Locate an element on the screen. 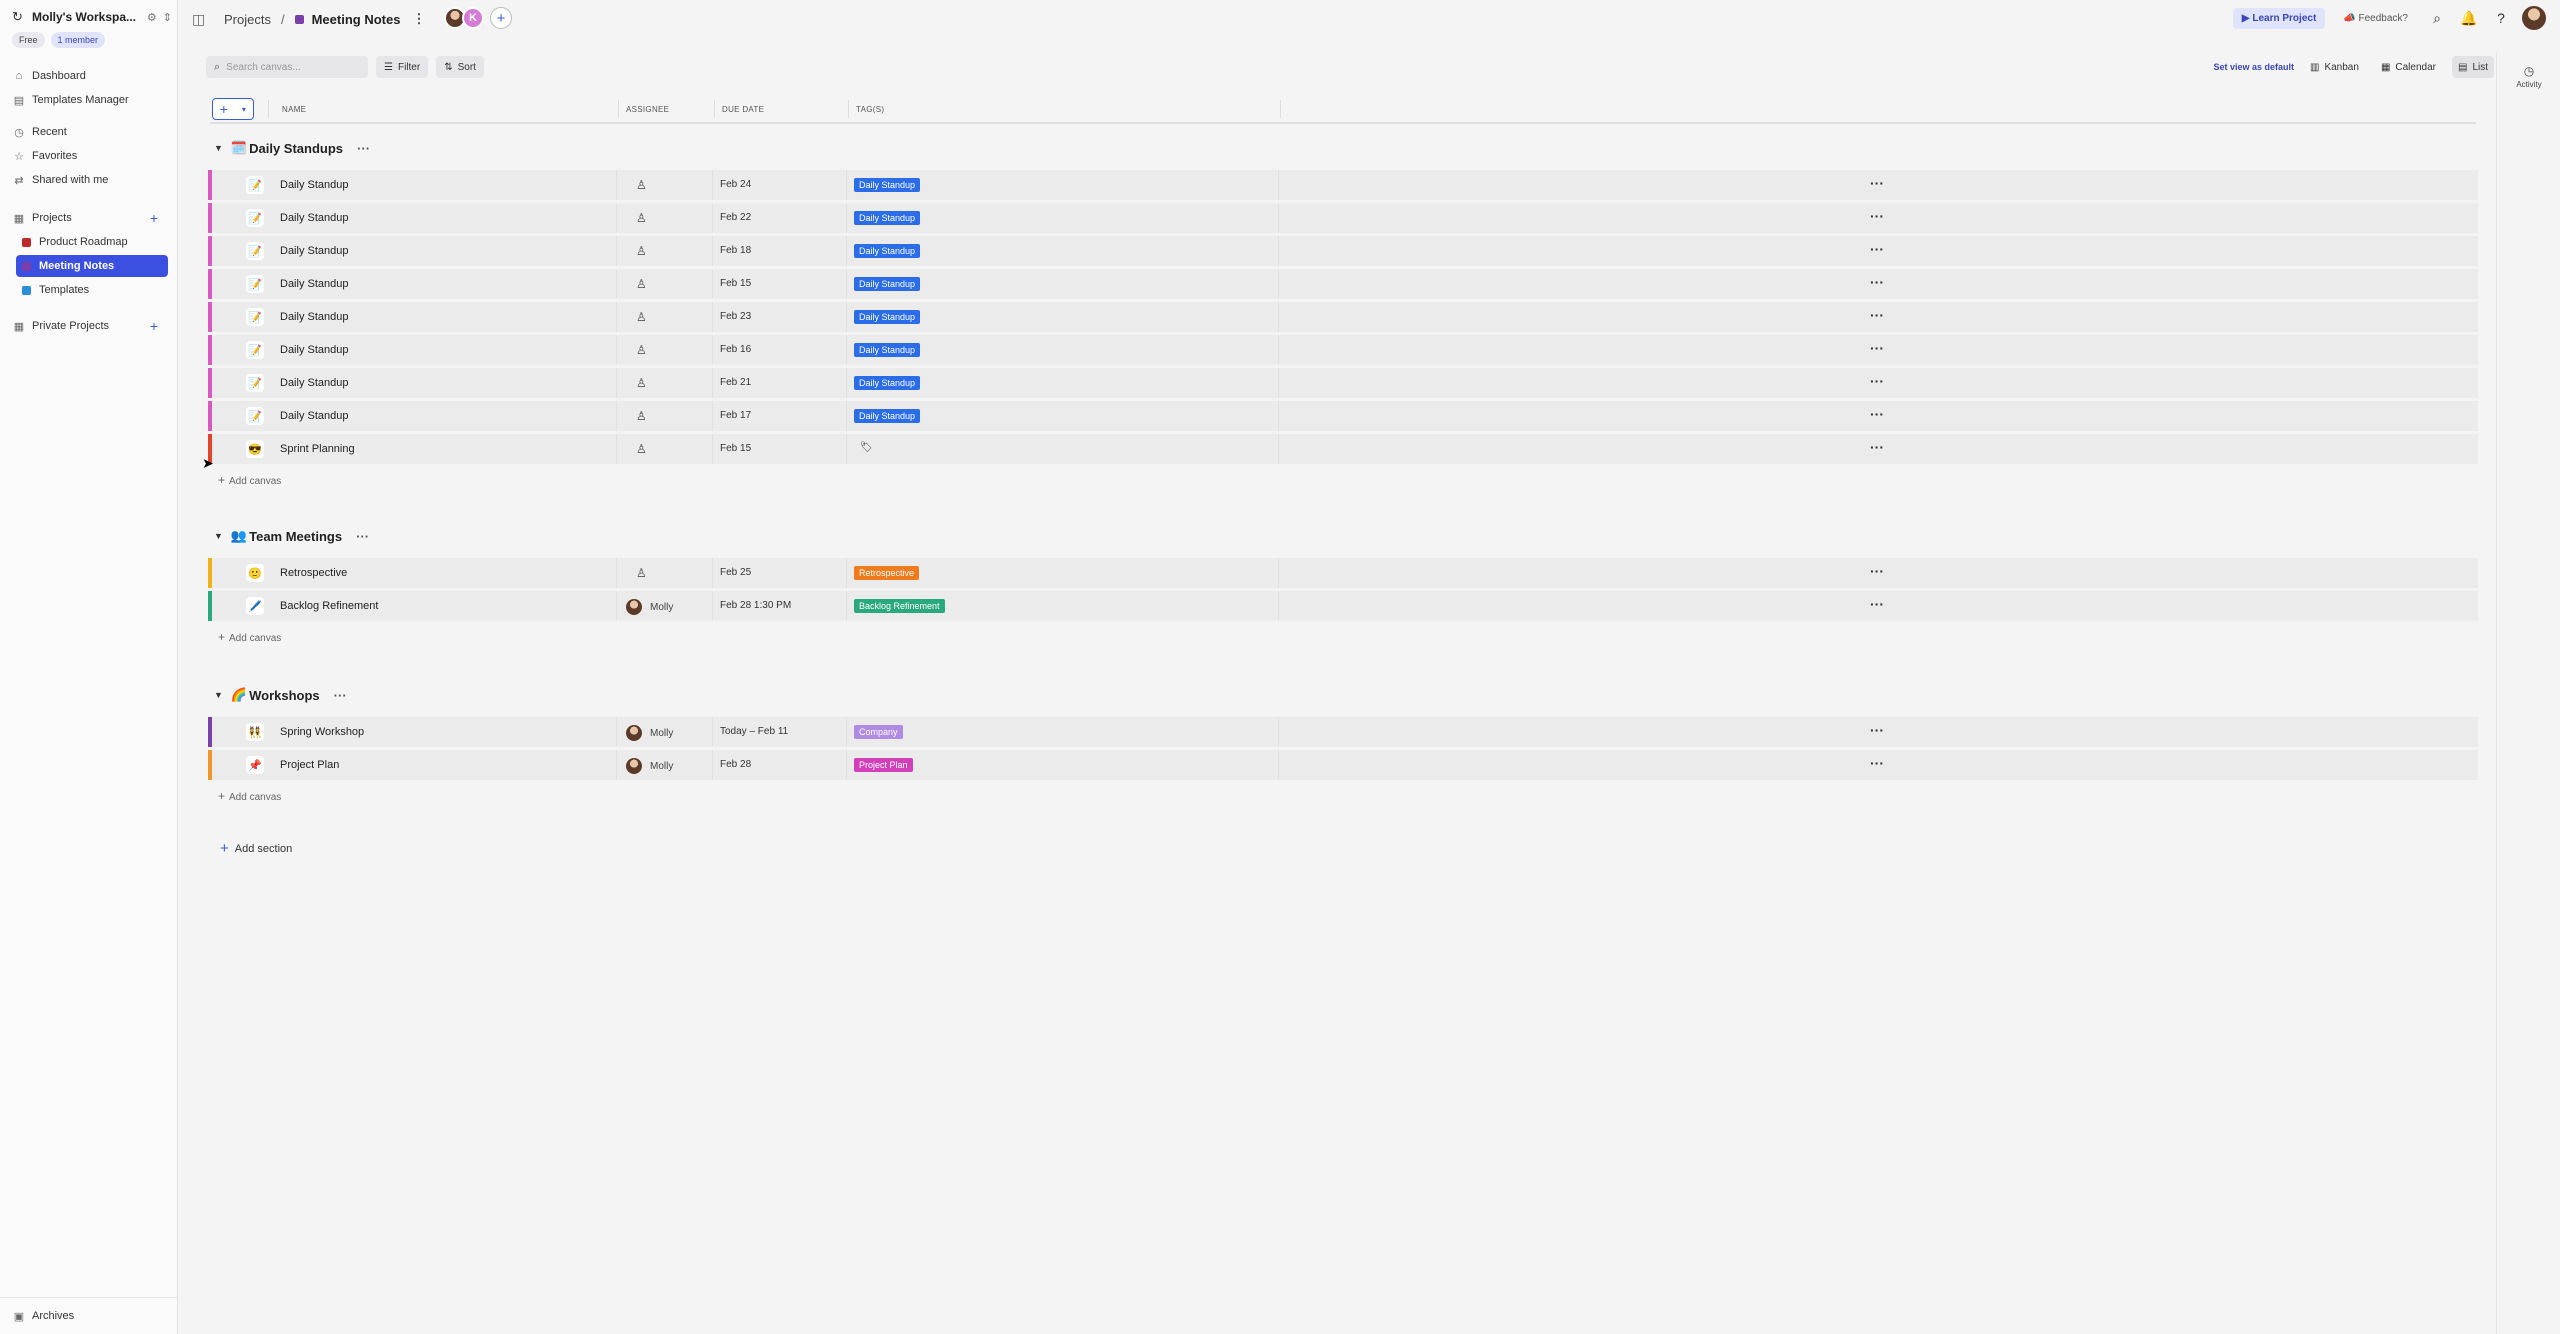  breadcrumb-current: Meeting Notes is located at coordinates (347, 19).